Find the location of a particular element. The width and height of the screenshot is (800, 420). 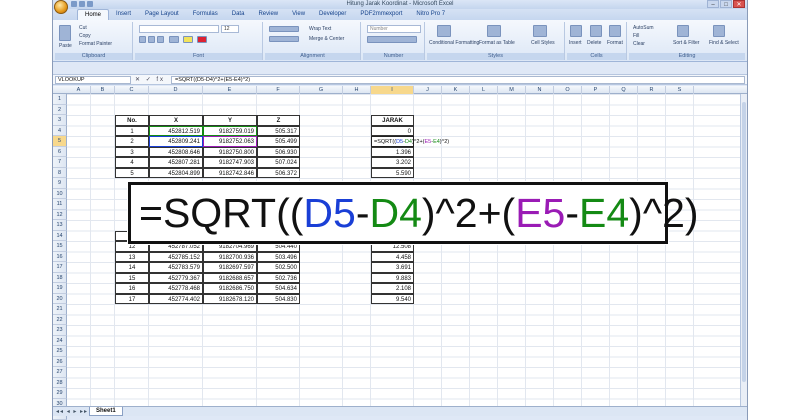

table-cell-jarak: 2.108 is located at coordinates (392, 288).